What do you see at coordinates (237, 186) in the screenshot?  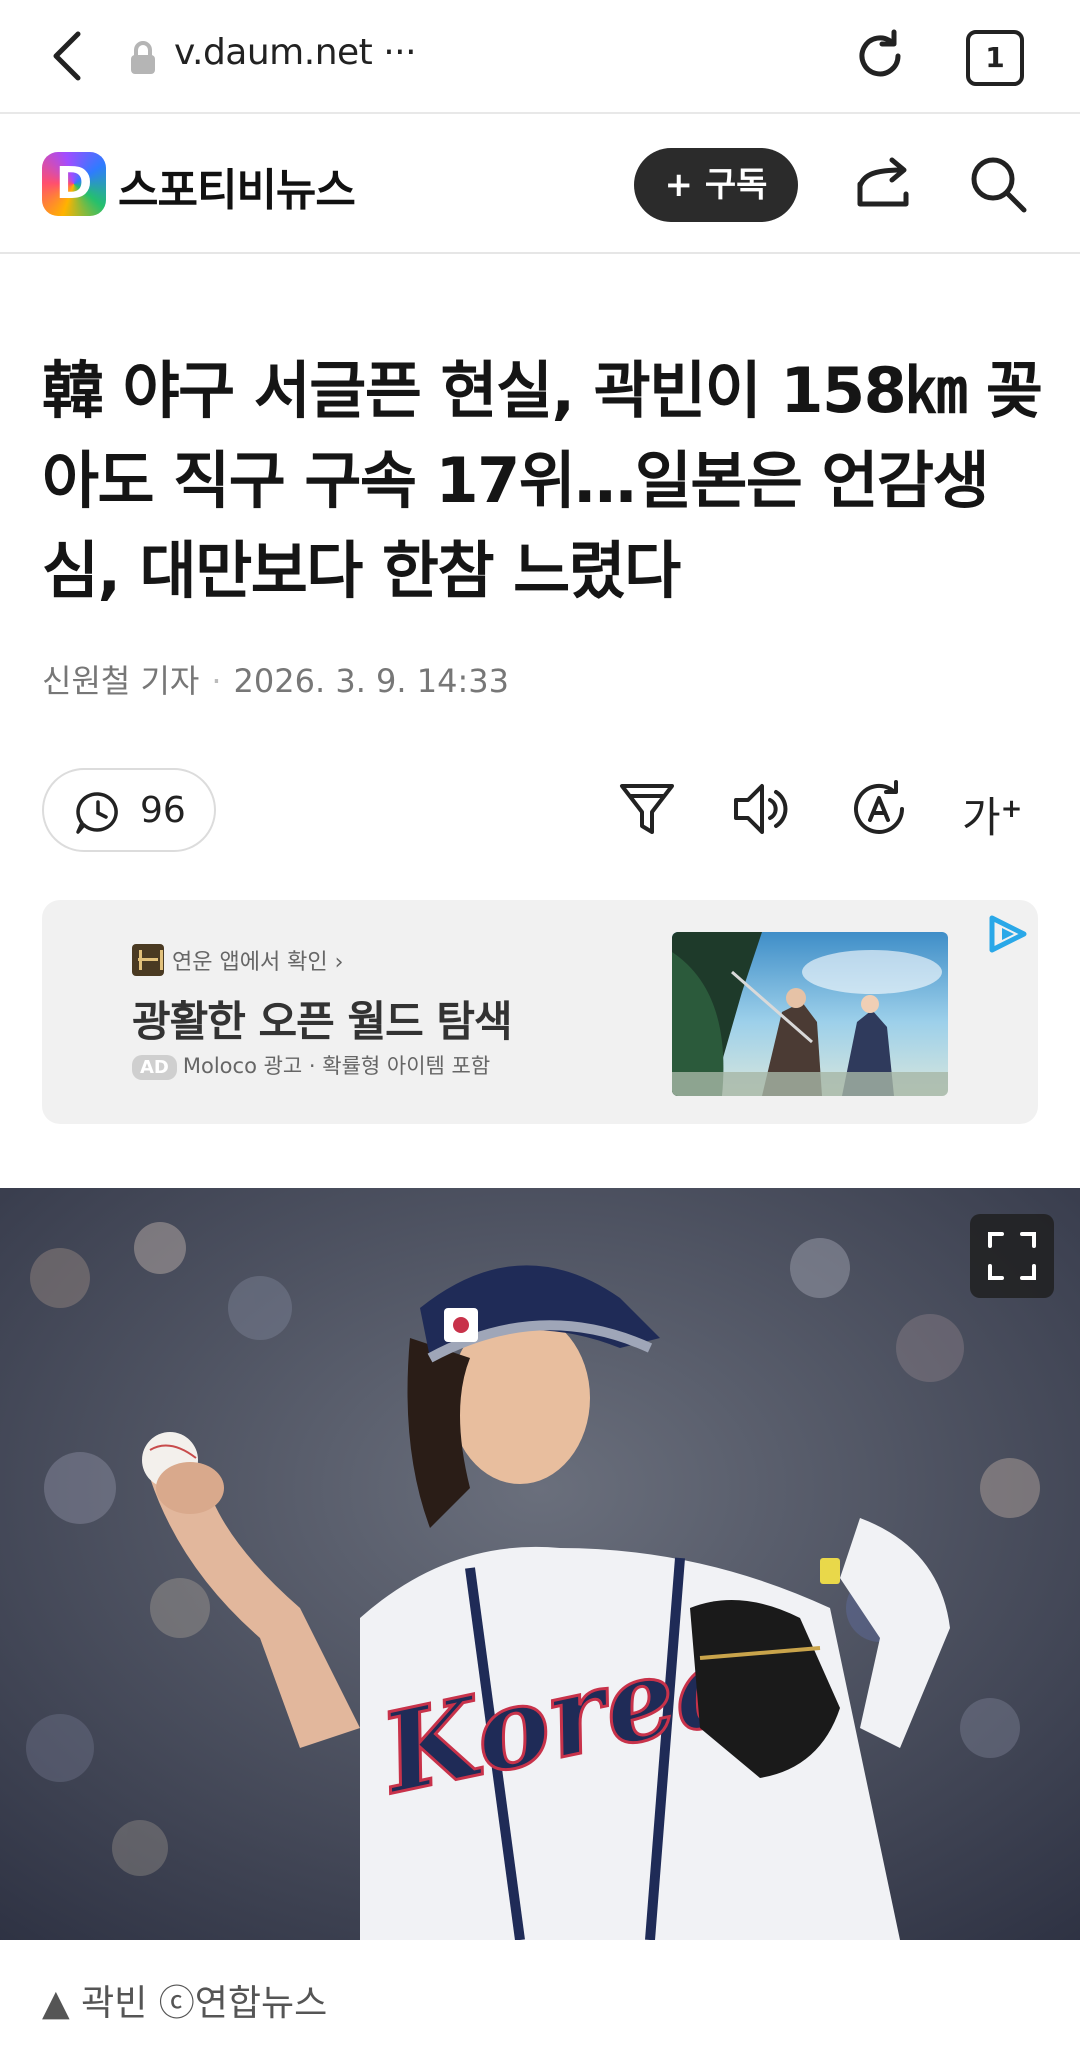 I see `site-name: 스포티비뉴스` at bounding box center [237, 186].